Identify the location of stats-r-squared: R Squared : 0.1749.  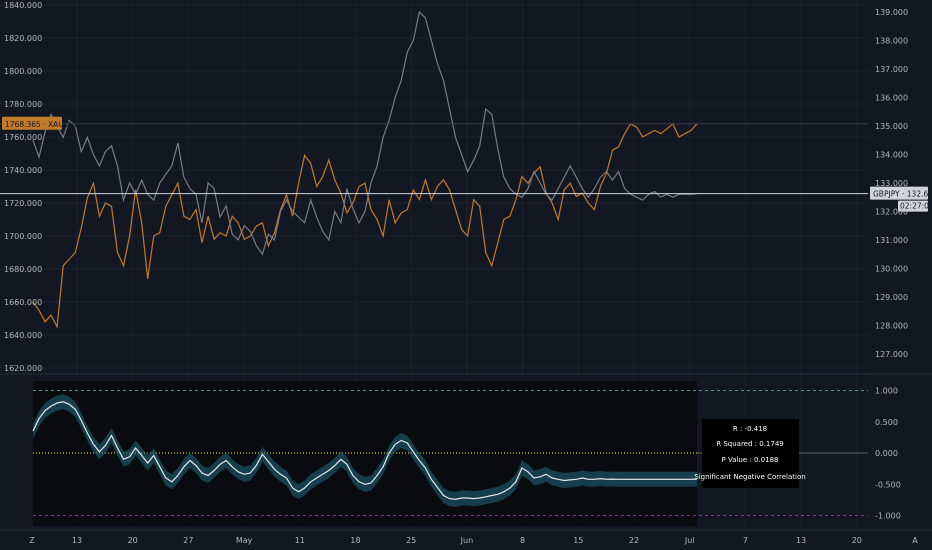
(749, 444).